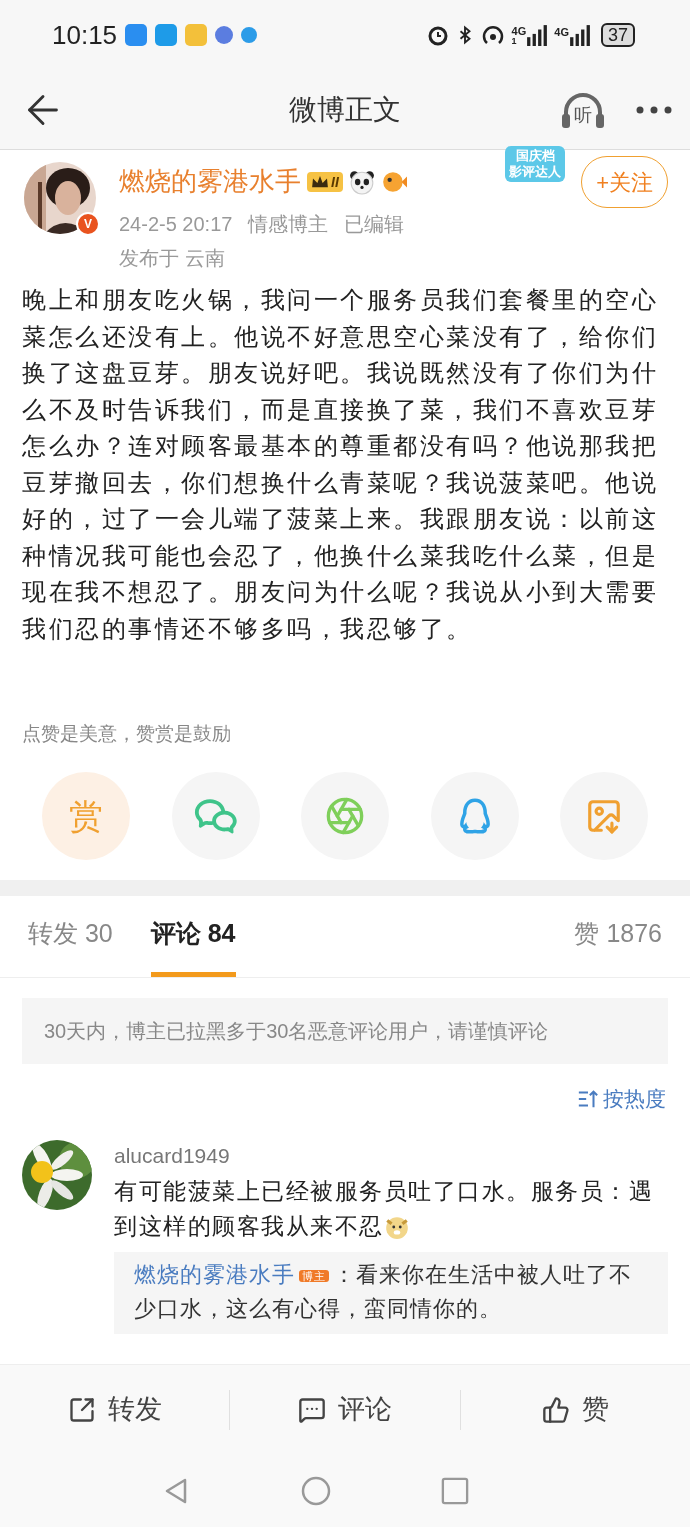  What do you see at coordinates (224, 35) in the screenshot?
I see `music-app-icon` at bounding box center [224, 35].